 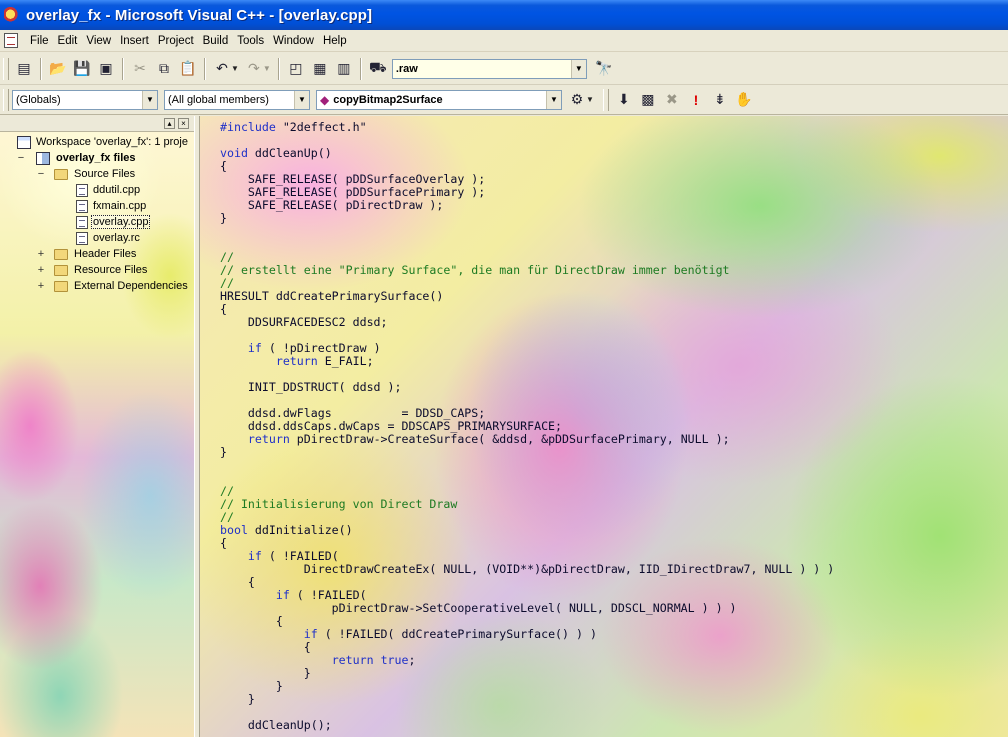 What do you see at coordinates (82, 69) in the screenshot?
I see `save-icon: 💾` at bounding box center [82, 69].